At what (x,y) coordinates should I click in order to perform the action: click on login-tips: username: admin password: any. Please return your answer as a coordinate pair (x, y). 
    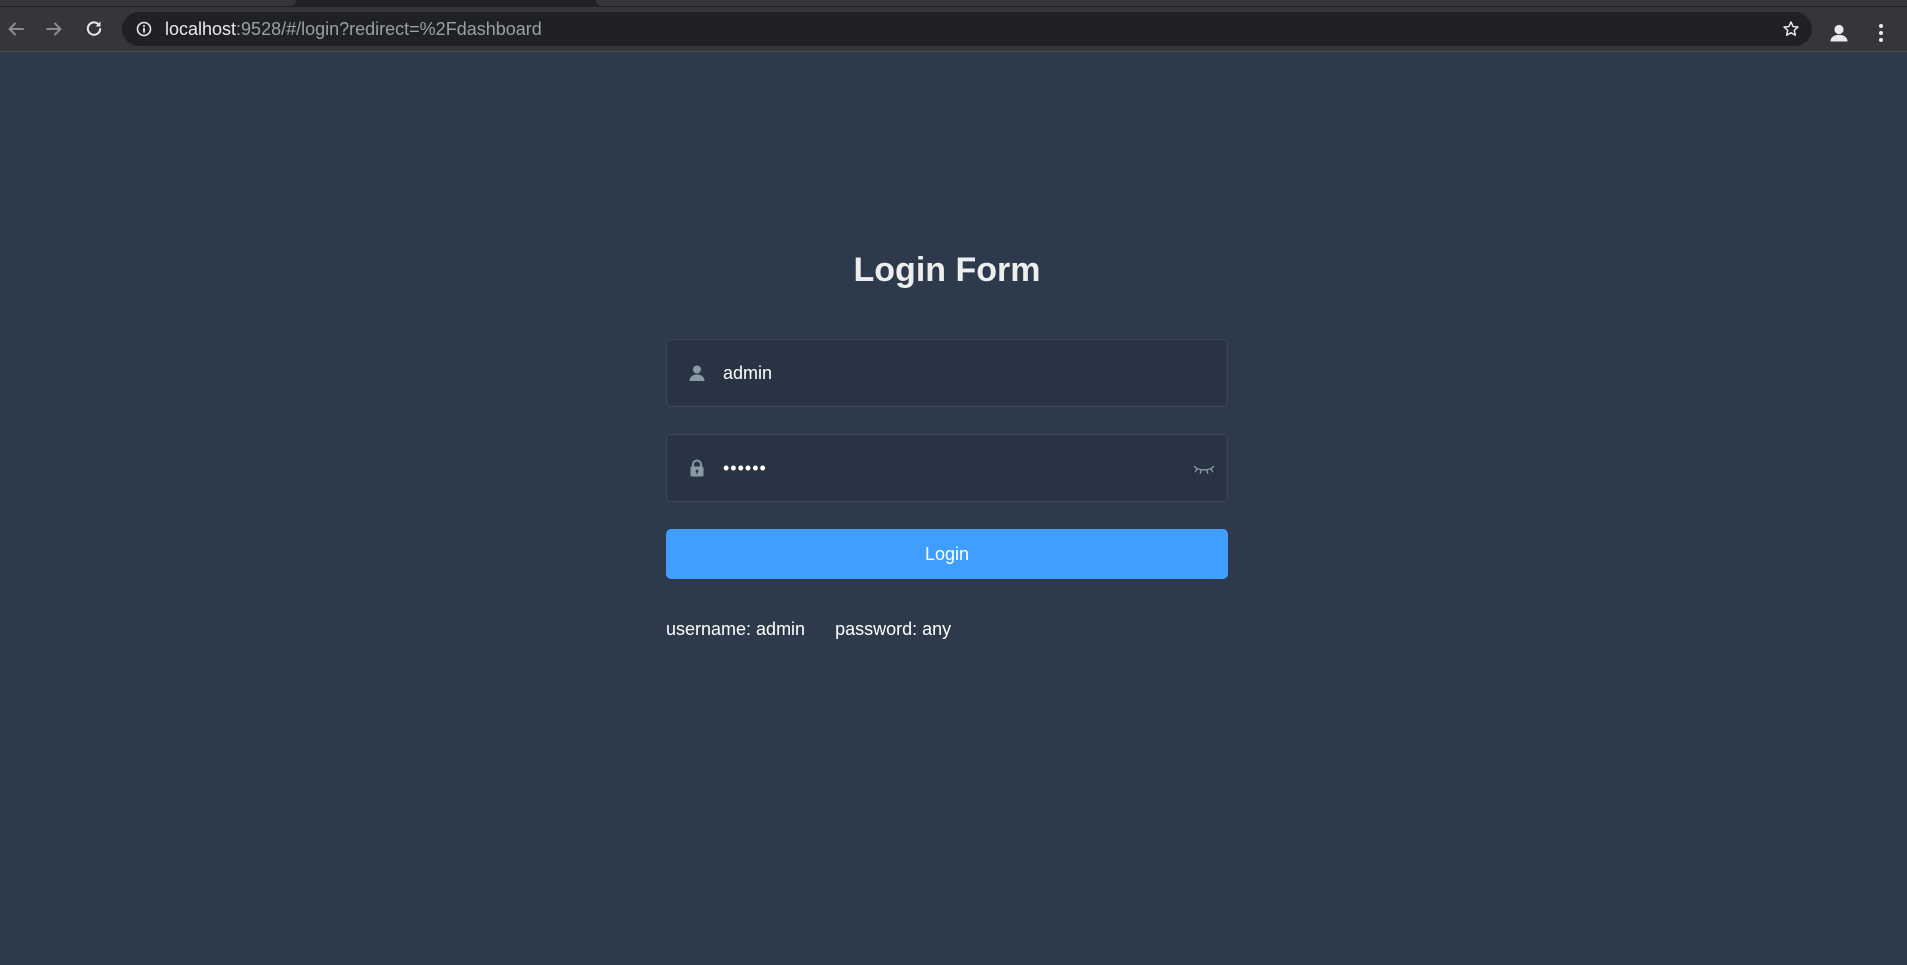
    Looking at the image, I should click on (947, 629).